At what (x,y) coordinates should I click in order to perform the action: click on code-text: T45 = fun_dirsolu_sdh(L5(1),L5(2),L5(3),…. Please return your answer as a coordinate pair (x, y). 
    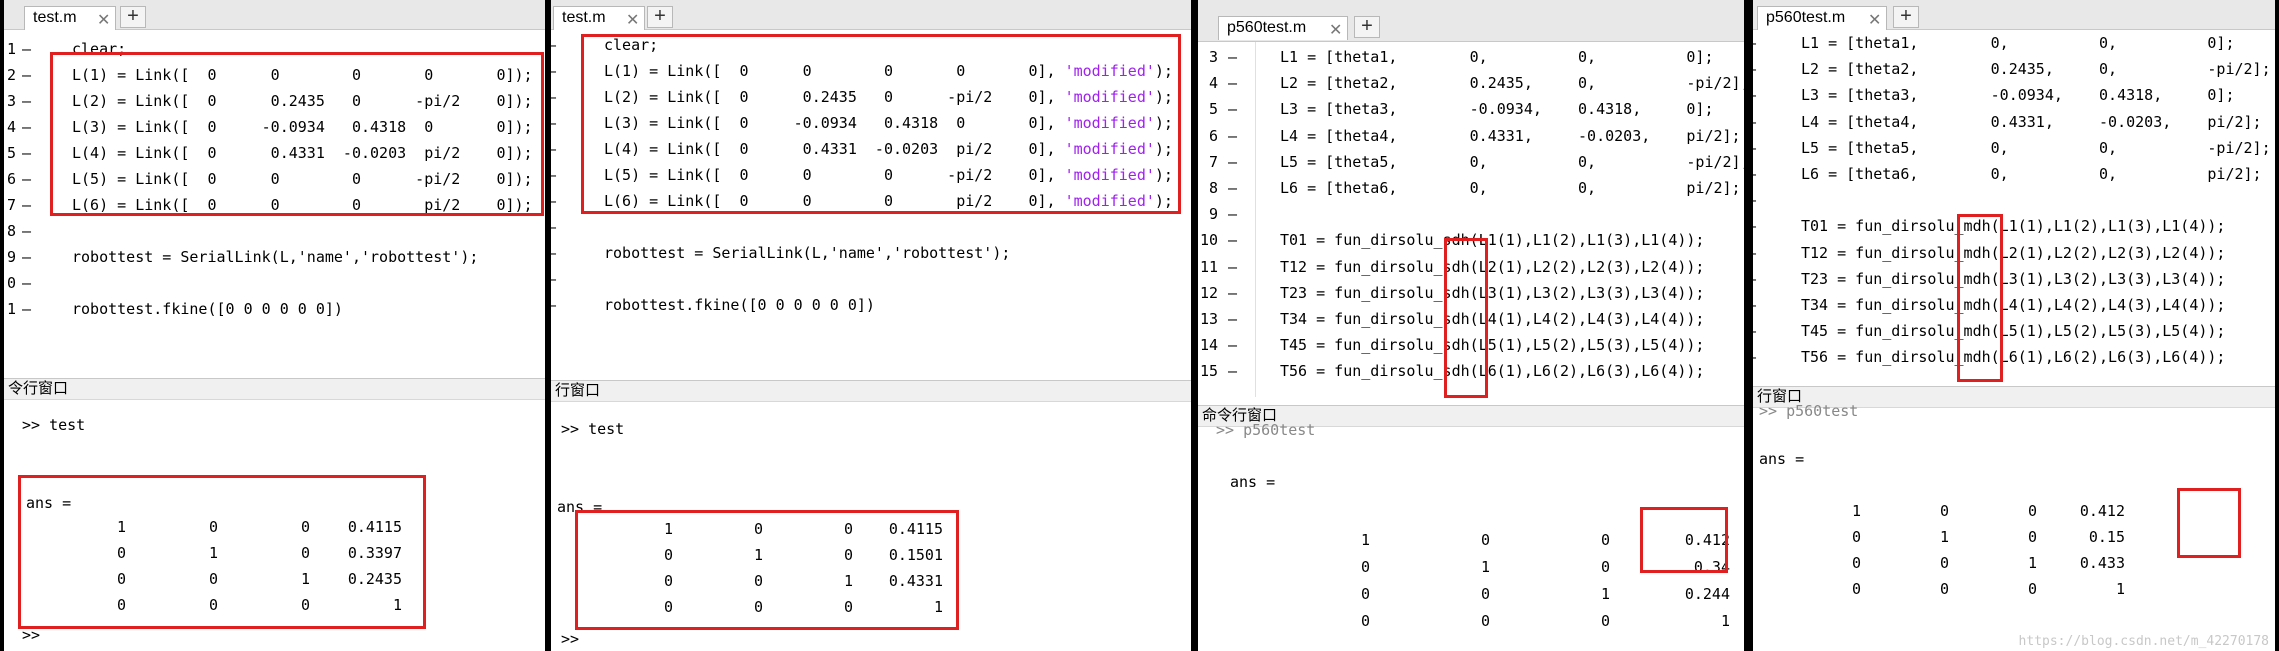
    Looking at the image, I should click on (1492, 345).